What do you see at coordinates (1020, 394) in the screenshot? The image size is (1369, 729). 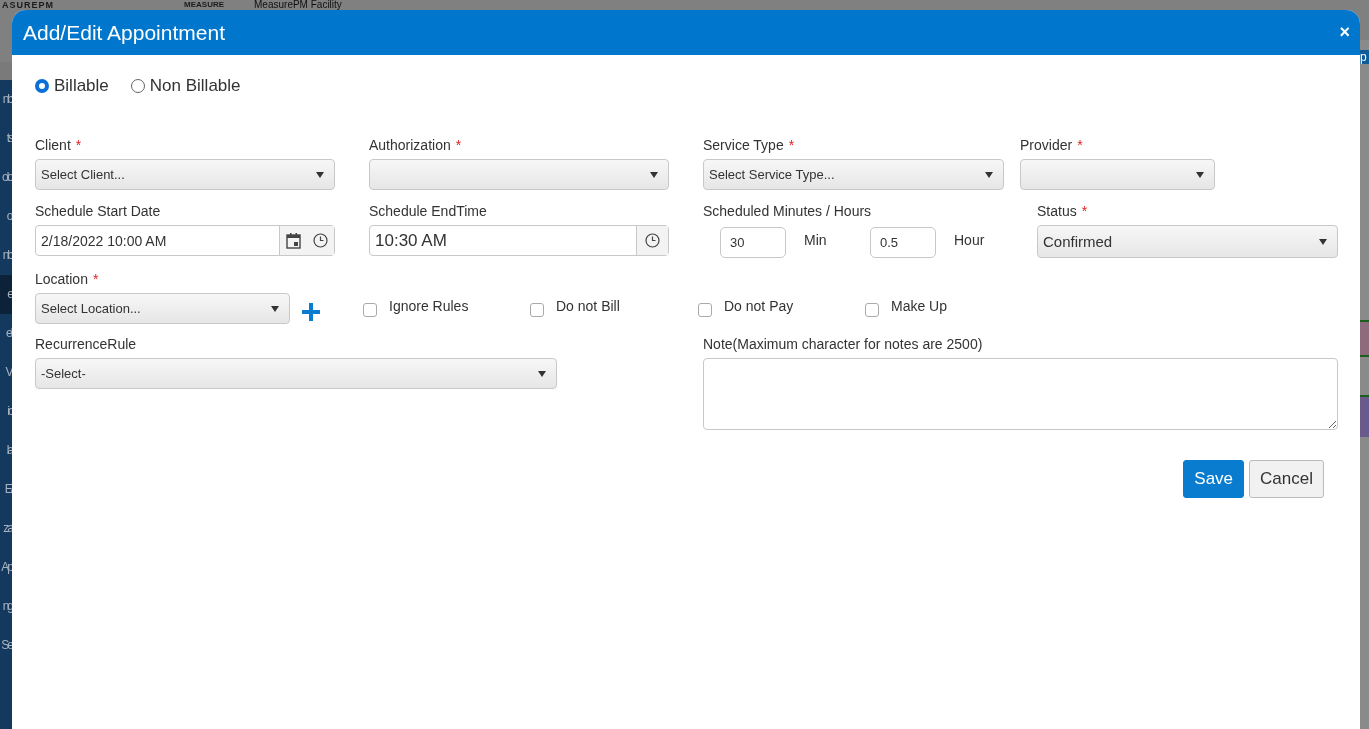 I see `note-field` at bounding box center [1020, 394].